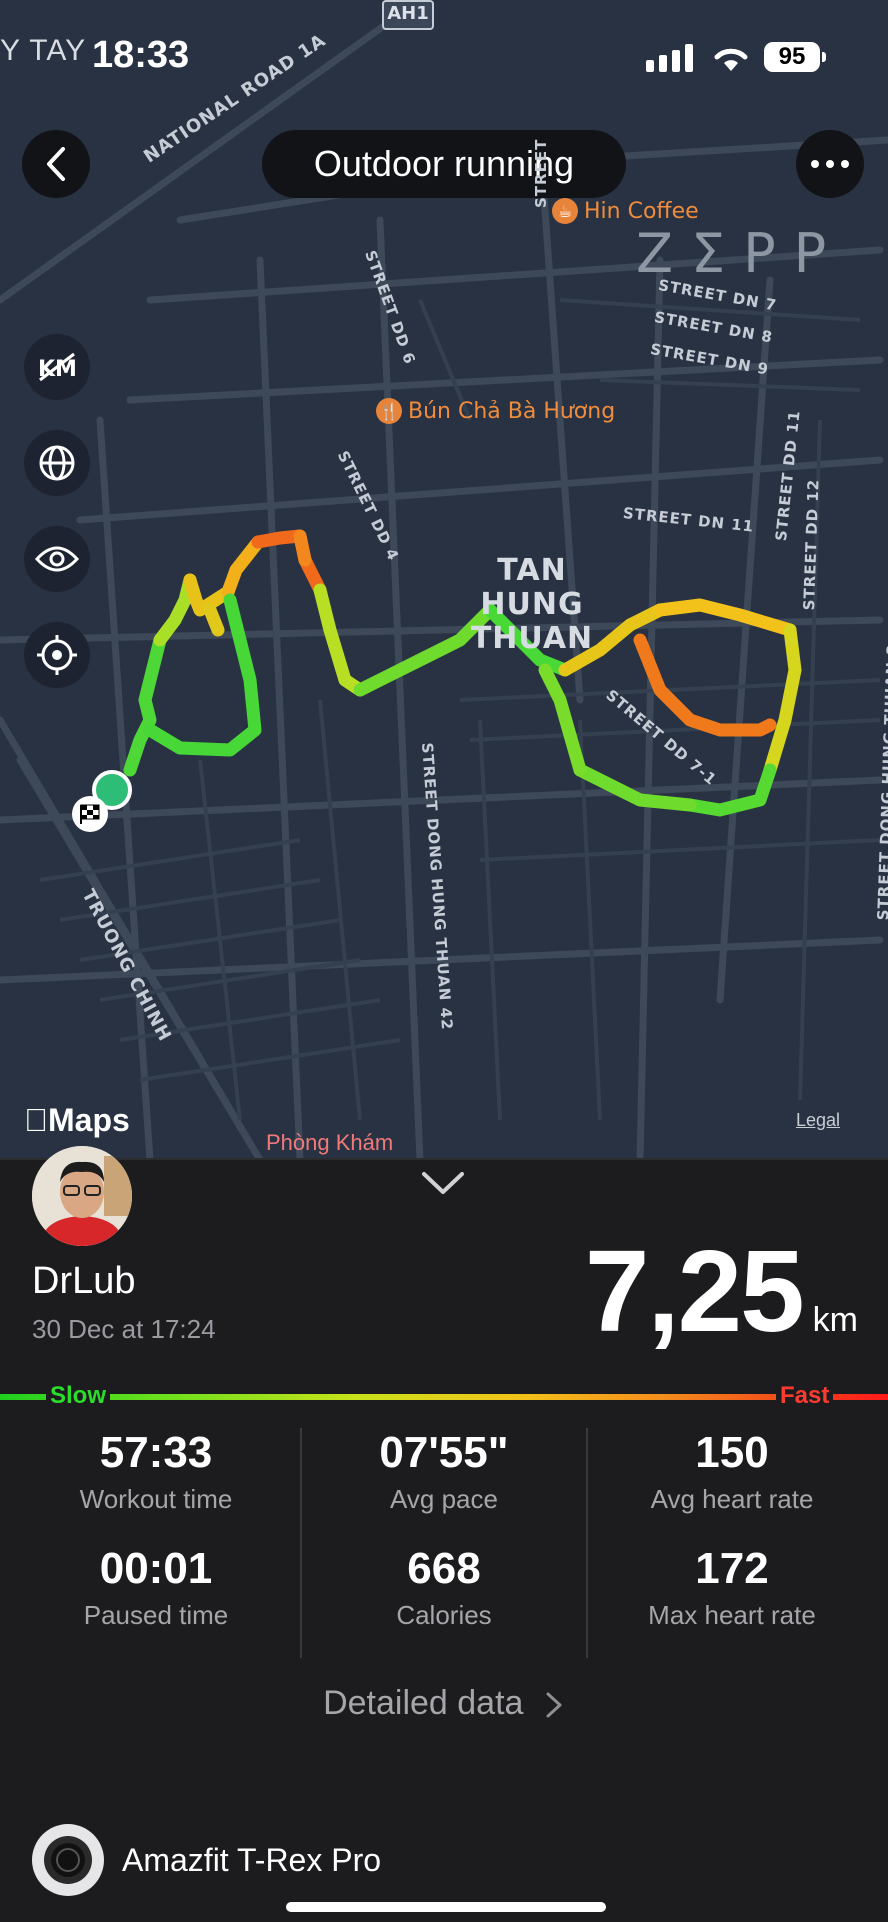  Describe the element at coordinates (669, 58) in the screenshot. I see `signal-icon` at that location.